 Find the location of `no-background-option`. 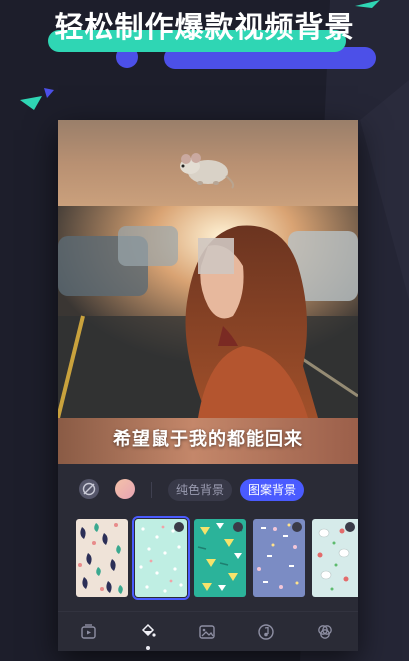

no-background-option is located at coordinates (89, 489).